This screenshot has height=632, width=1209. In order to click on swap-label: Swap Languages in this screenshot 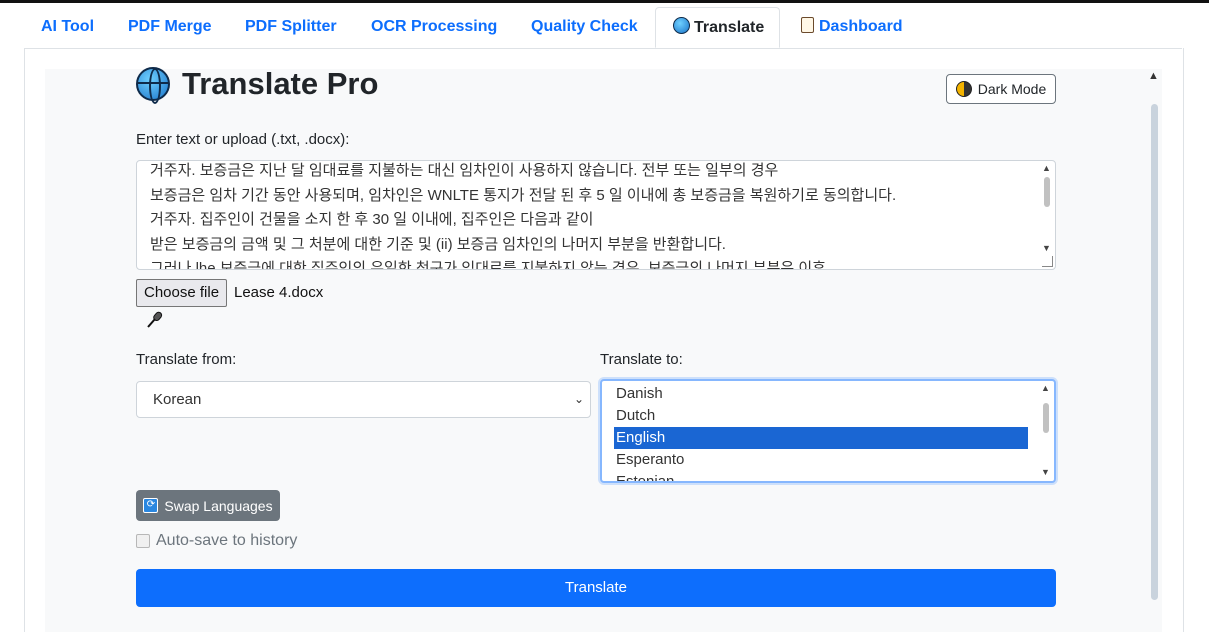, I will do `click(218, 505)`.